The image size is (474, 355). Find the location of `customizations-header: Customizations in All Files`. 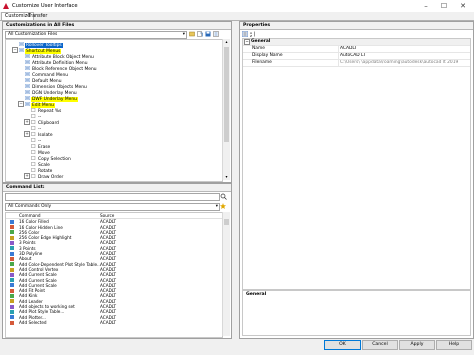

customizations-header: Customizations in All Files is located at coordinates (117, 26).